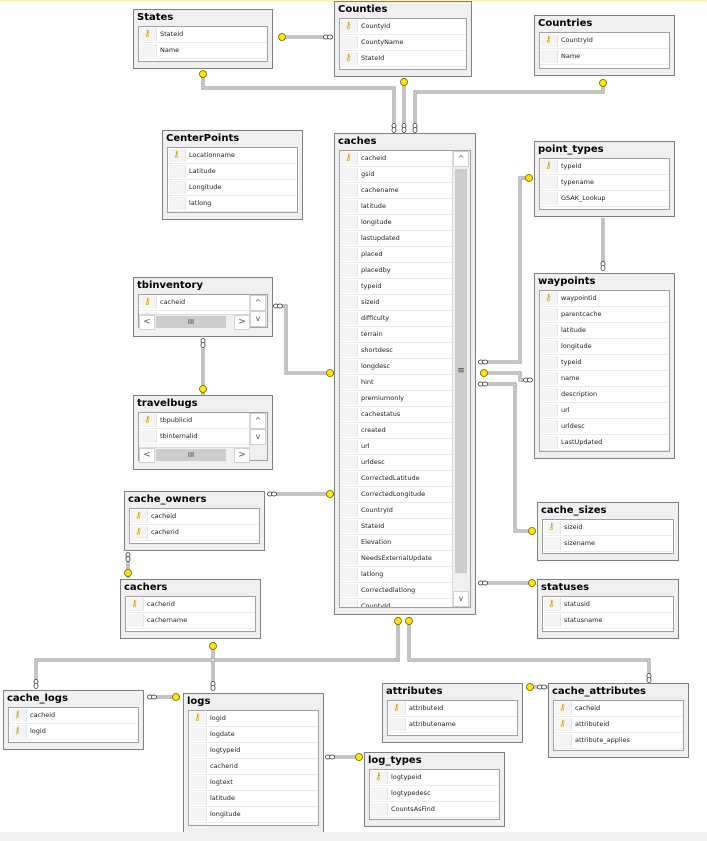  Describe the element at coordinates (396, 191) in the screenshot. I see `column-row: cachename` at that location.